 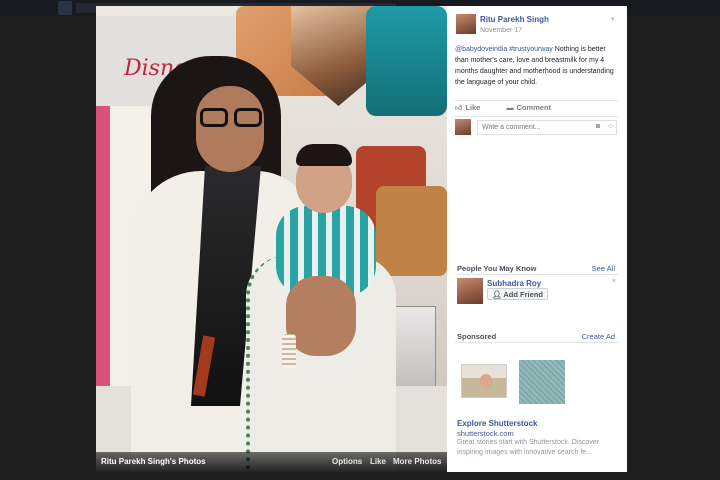 I want to click on ad-title: Explore Shutterstock, so click(x=497, y=423).